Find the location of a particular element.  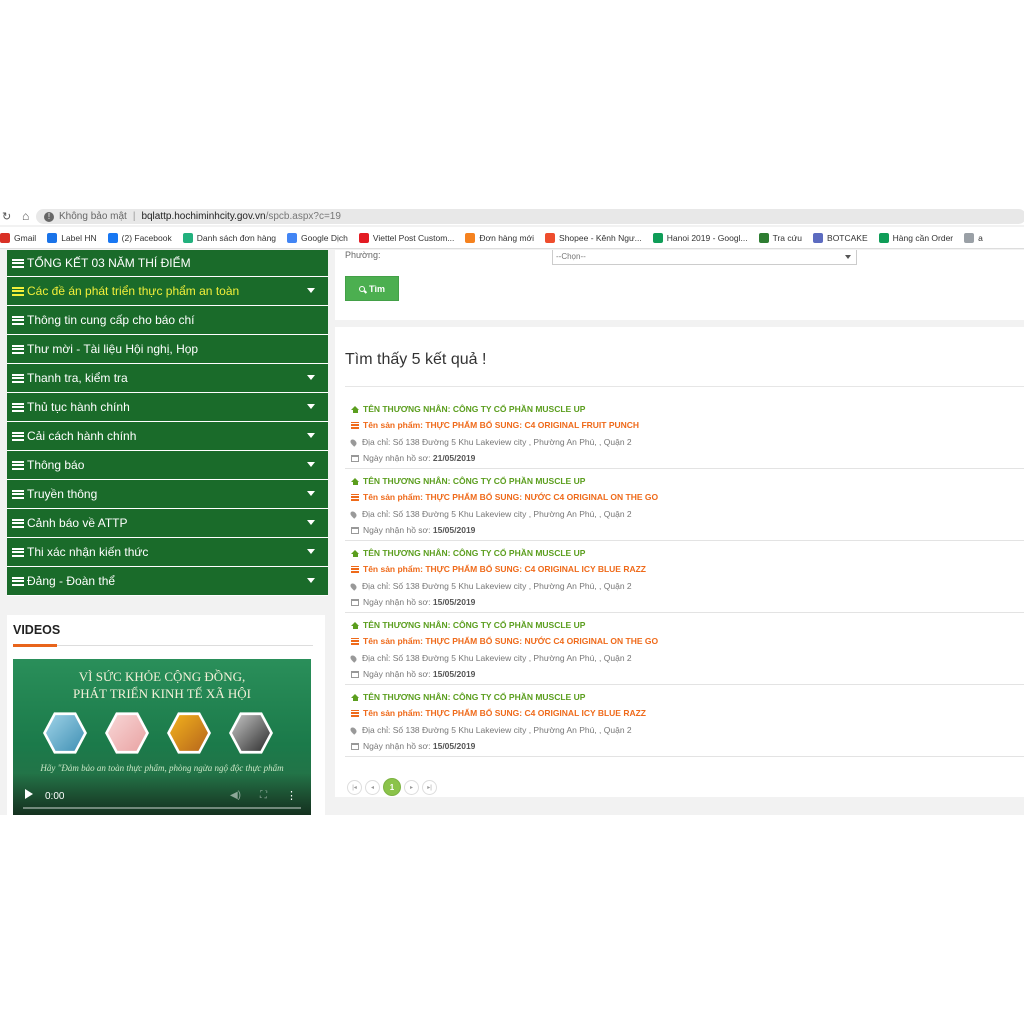

sidebar-menu-item: Cảnh báo về ATTP is located at coordinates (167, 523).